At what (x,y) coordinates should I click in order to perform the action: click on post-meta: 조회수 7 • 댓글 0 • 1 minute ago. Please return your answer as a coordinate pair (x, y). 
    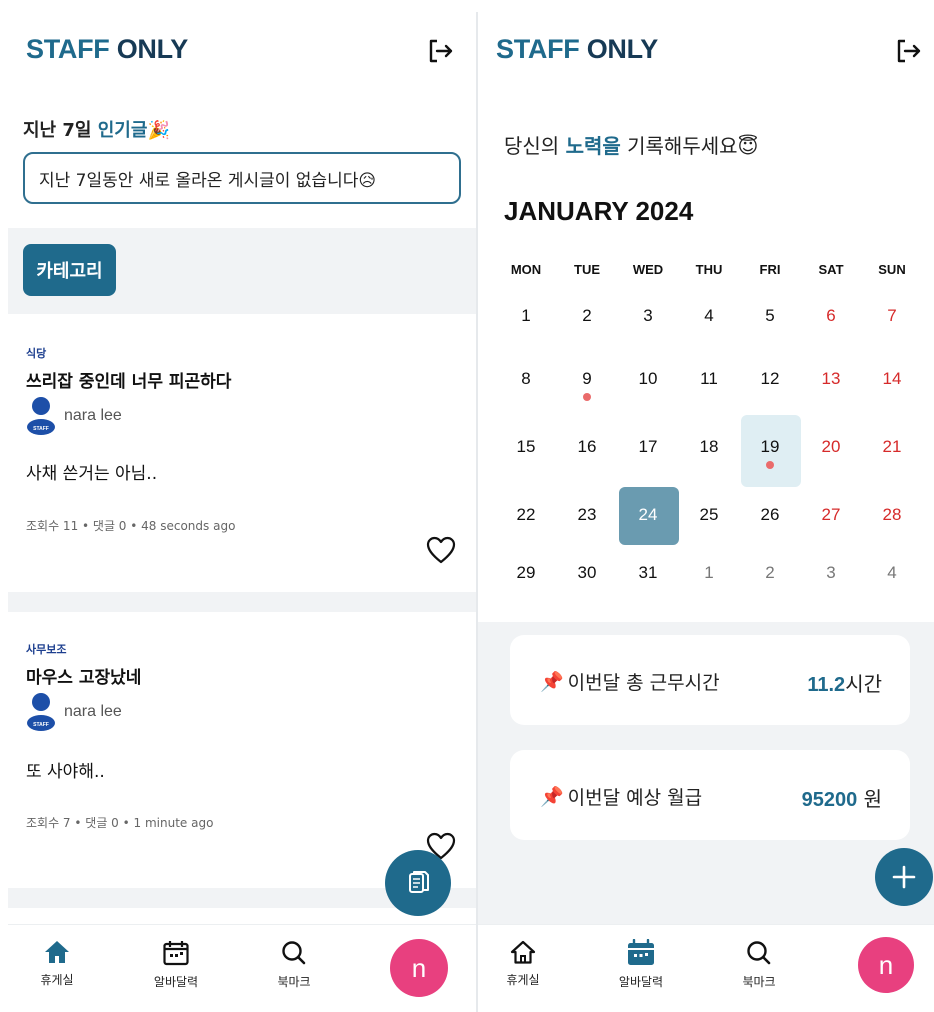
    Looking at the image, I should click on (120, 823).